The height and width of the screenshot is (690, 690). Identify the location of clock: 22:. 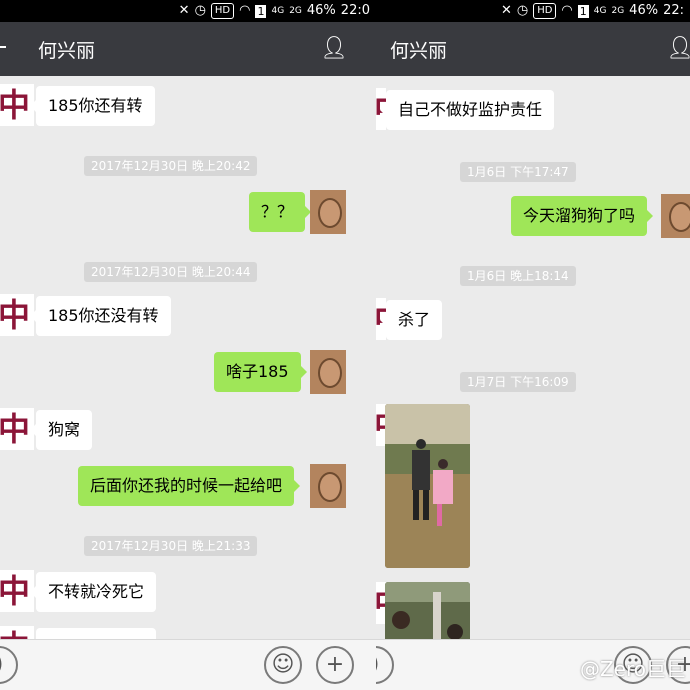
(673, 10).